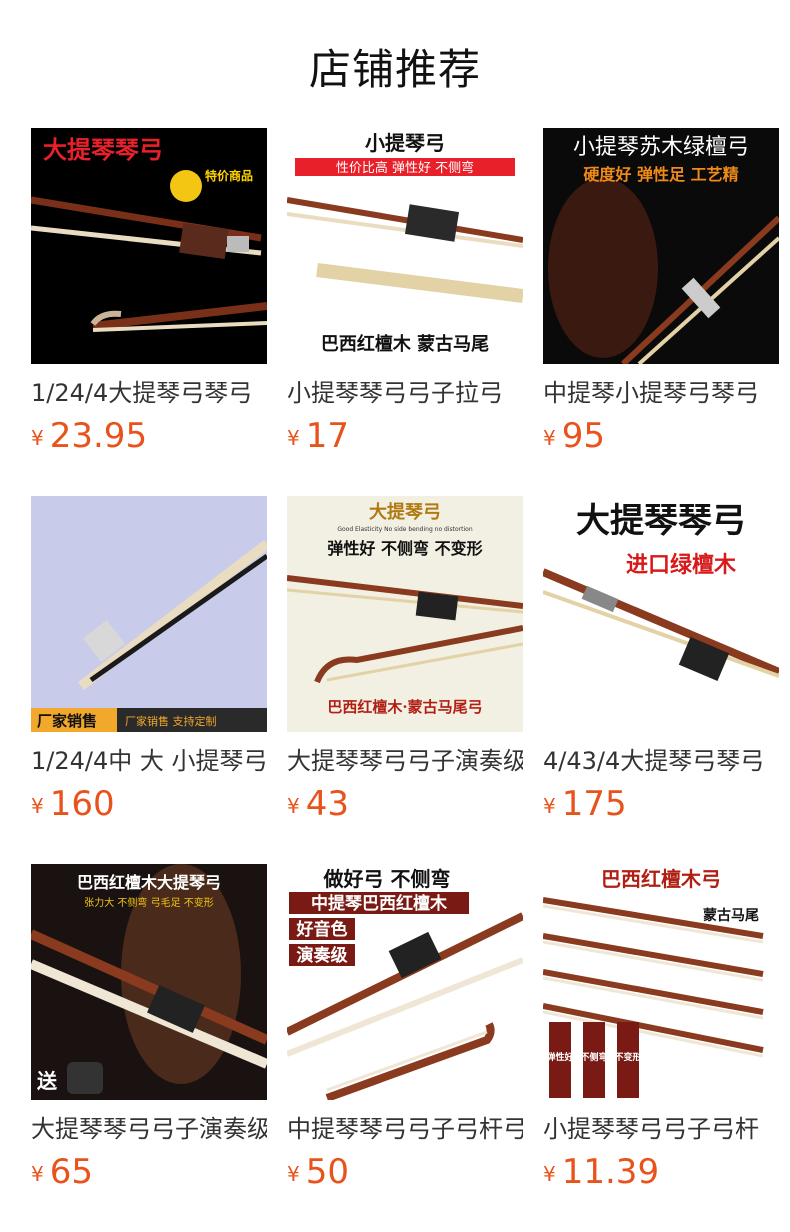  Describe the element at coordinates (681, 565) in the screenshot. I see `image-caption: 进口绿檀木` at that location.